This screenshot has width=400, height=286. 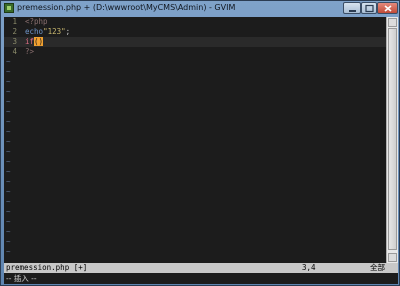 What do you see at coordinates (30, 51) in the screenshot?
I see `php-close-tag: ?>` at bounding box center [30, 51].